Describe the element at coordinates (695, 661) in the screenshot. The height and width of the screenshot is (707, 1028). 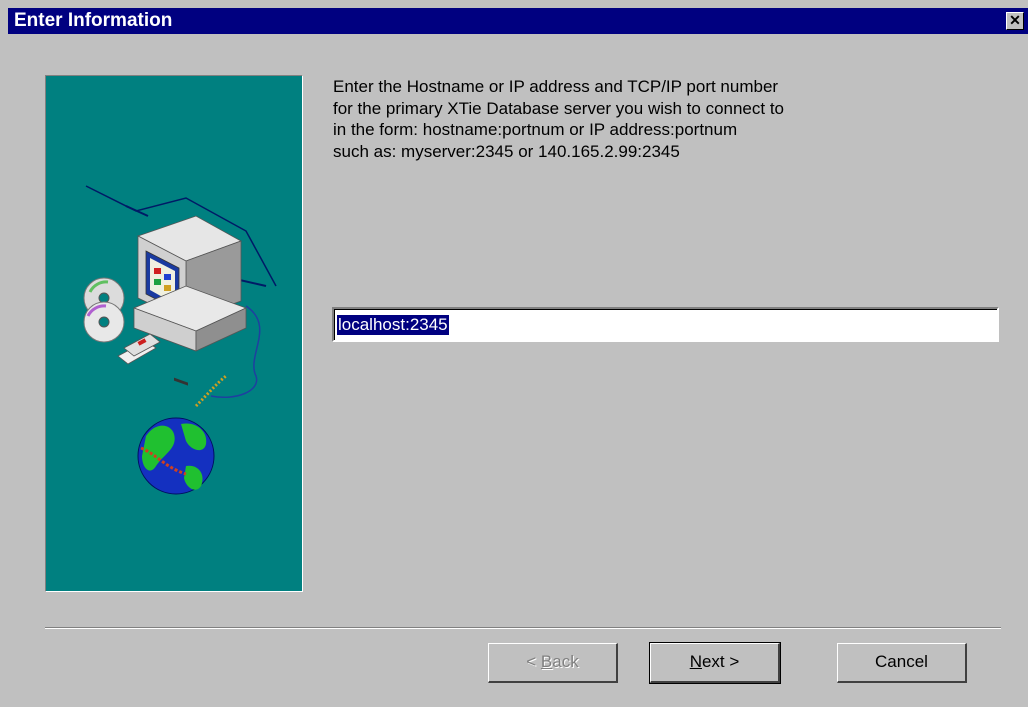
I see `next-mnemonic: N` at that location.